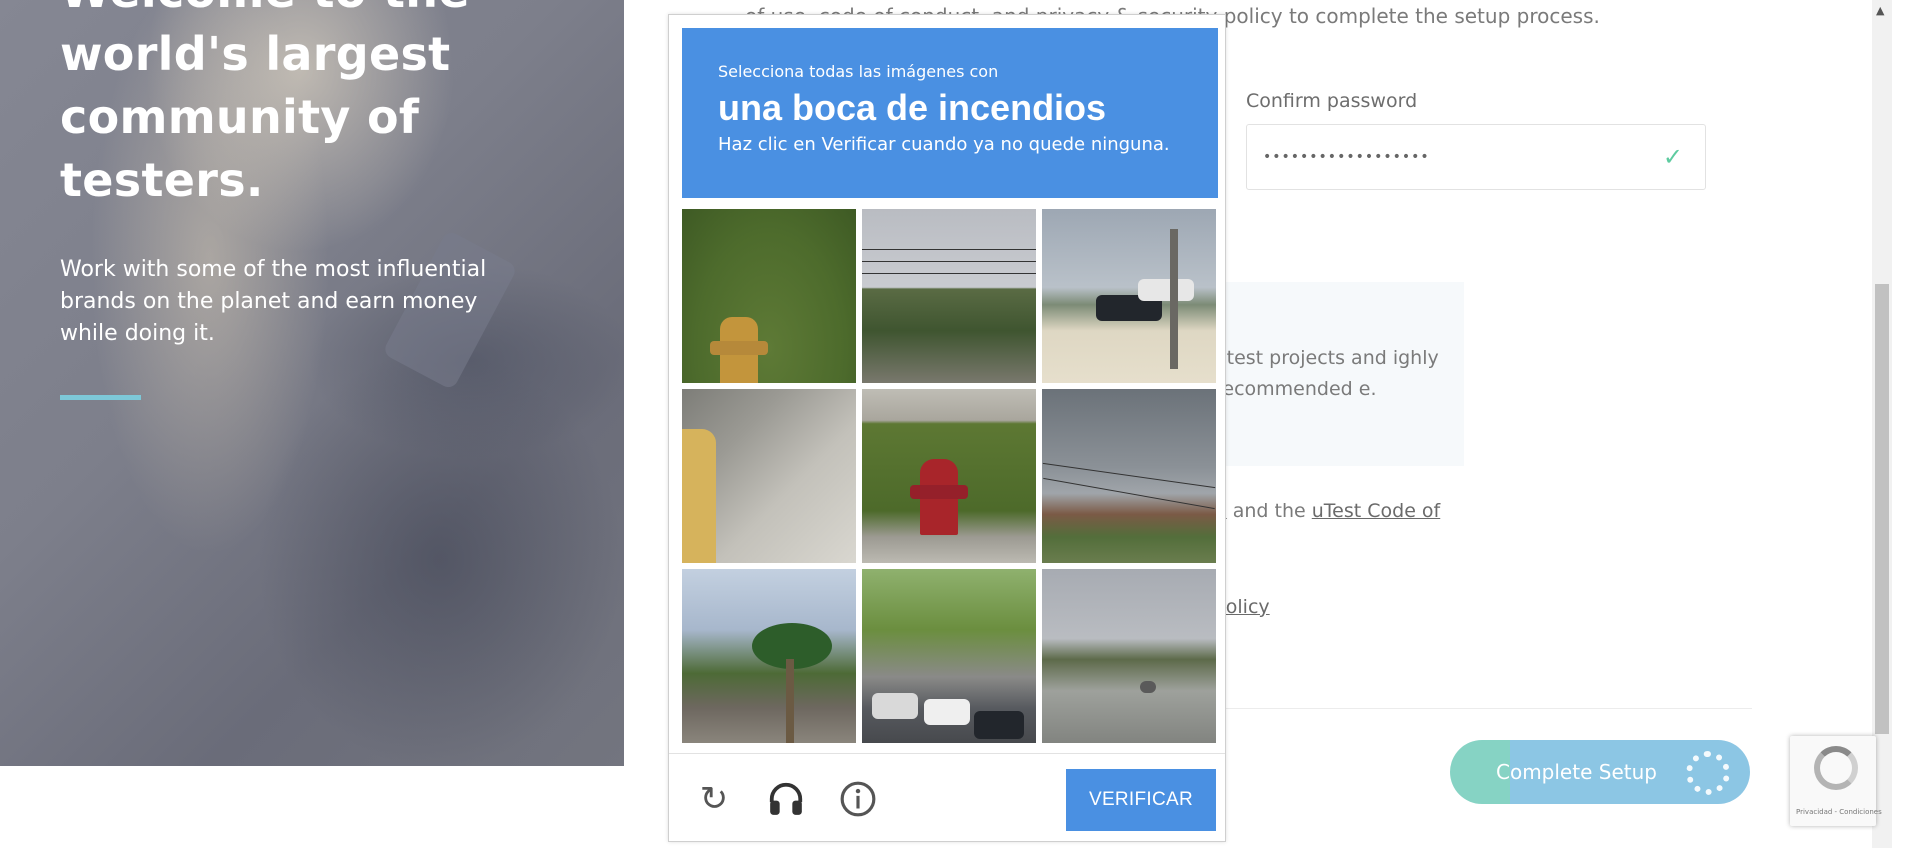  I want to click on reload-icon: ↻, so click(714, 799).